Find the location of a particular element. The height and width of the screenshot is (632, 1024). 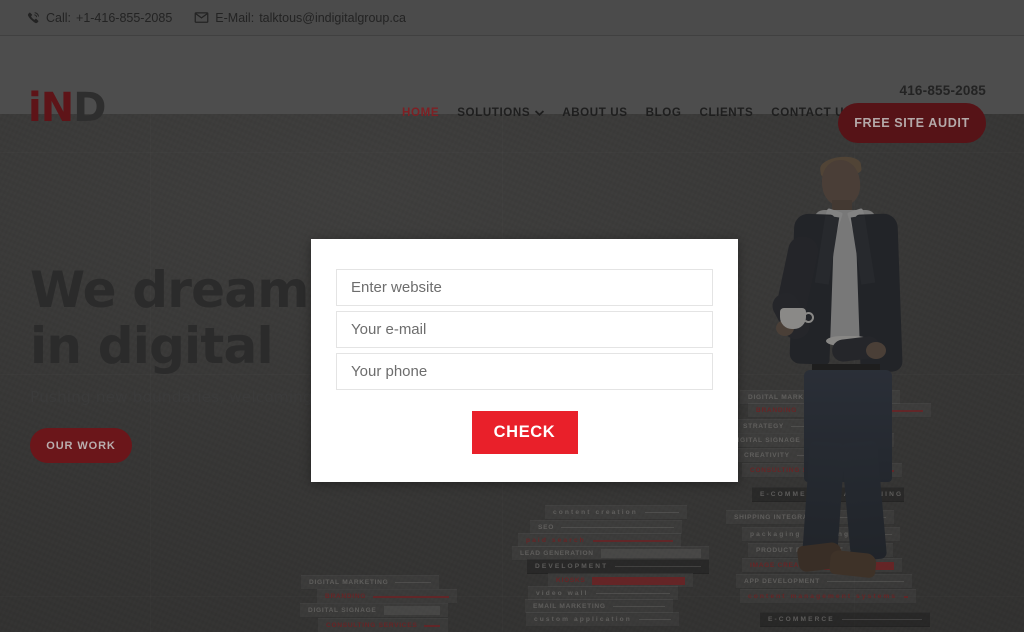

topbar-phone: Call: +1-416-855-2085 is located at coordinates (99, 18).